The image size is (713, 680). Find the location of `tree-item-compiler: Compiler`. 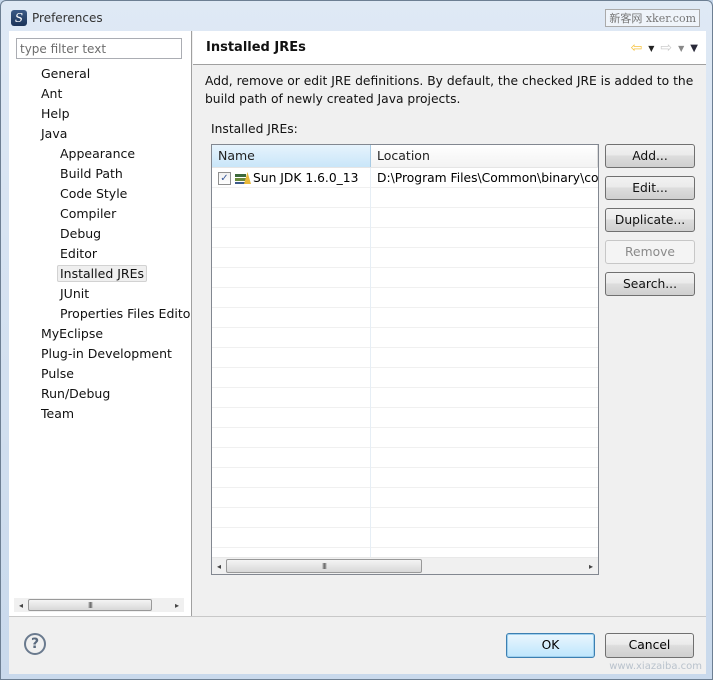

tree-item-compiler: Compiler is located at coordinates (100, 214).